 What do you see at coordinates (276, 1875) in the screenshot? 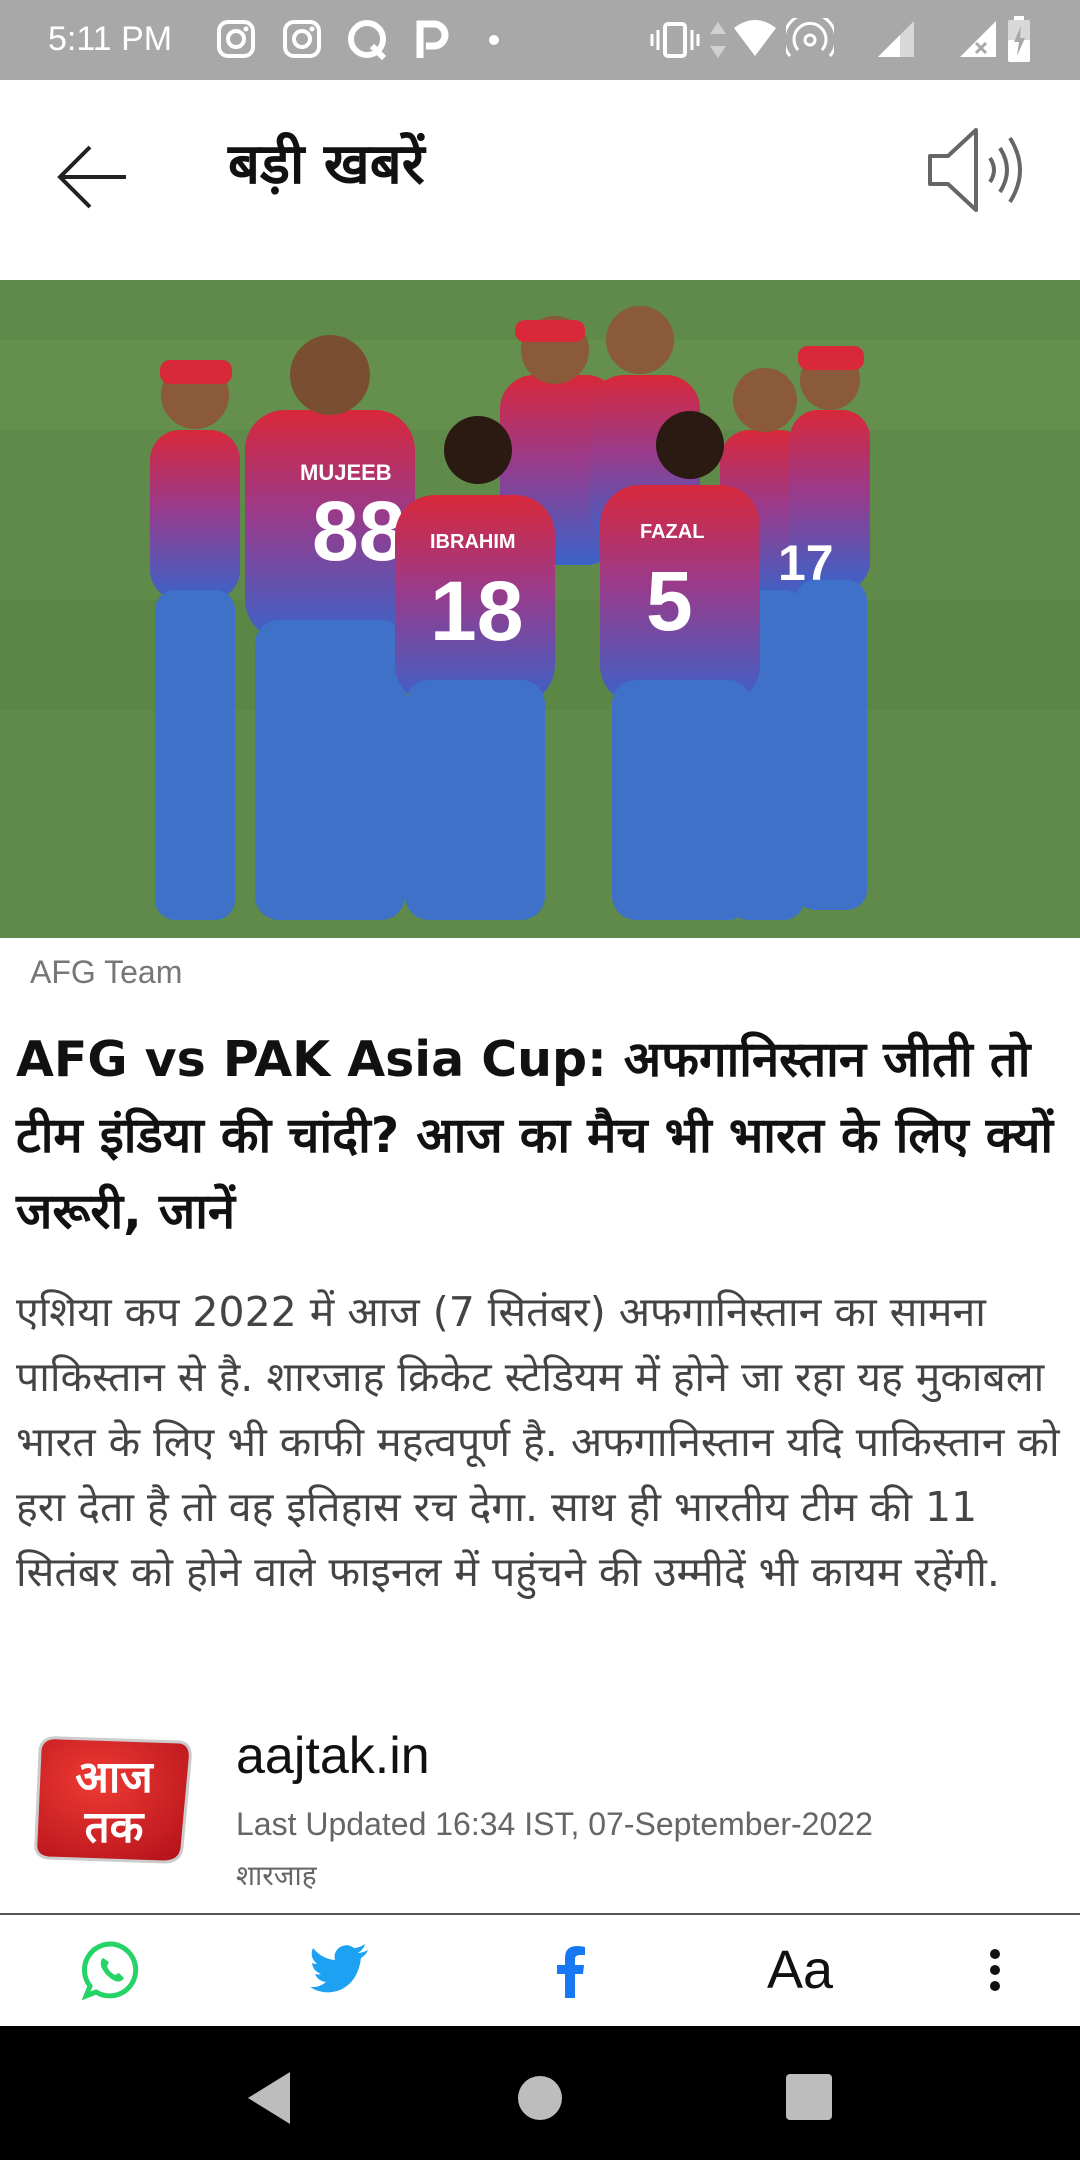
I see `dateline-location: शारजाह` at bounding box center [276, 1875].